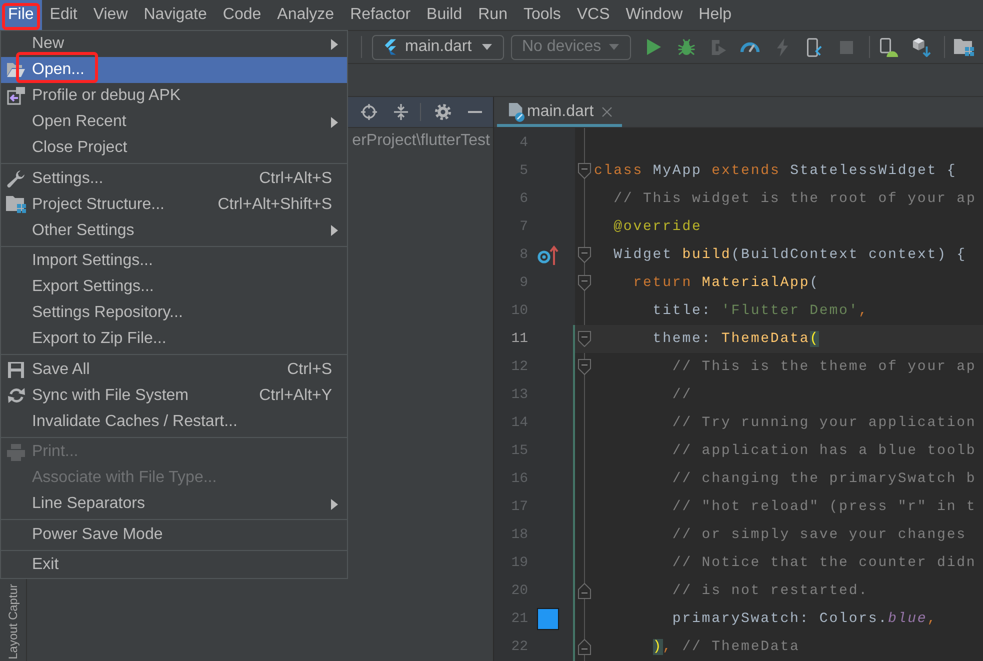 The width and height of the screenshot is (983, 661). I want to click on code-line: @override, so click(658, 227).